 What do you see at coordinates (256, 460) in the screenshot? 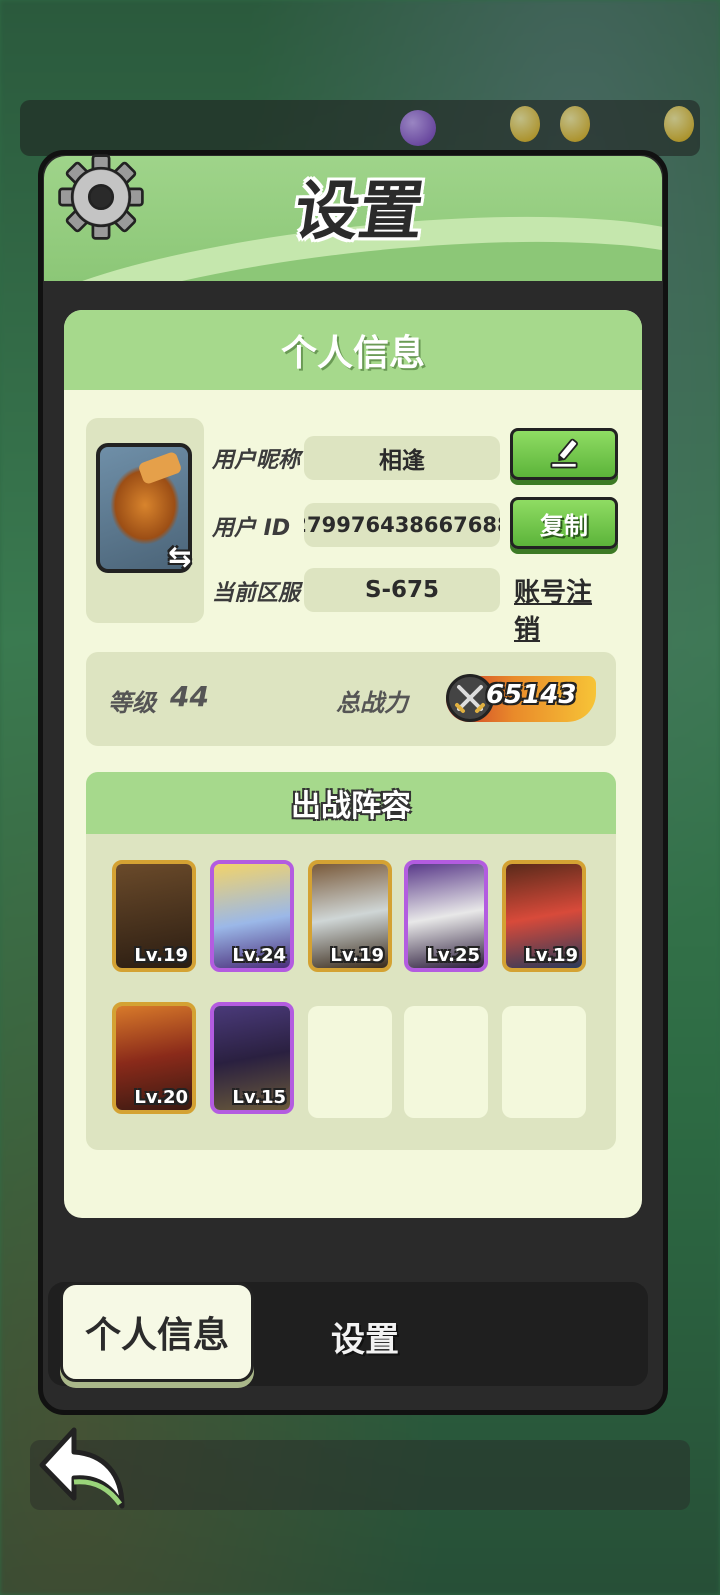
I see `nickname-label: 用户昵称` at bounding box center [256, 460].